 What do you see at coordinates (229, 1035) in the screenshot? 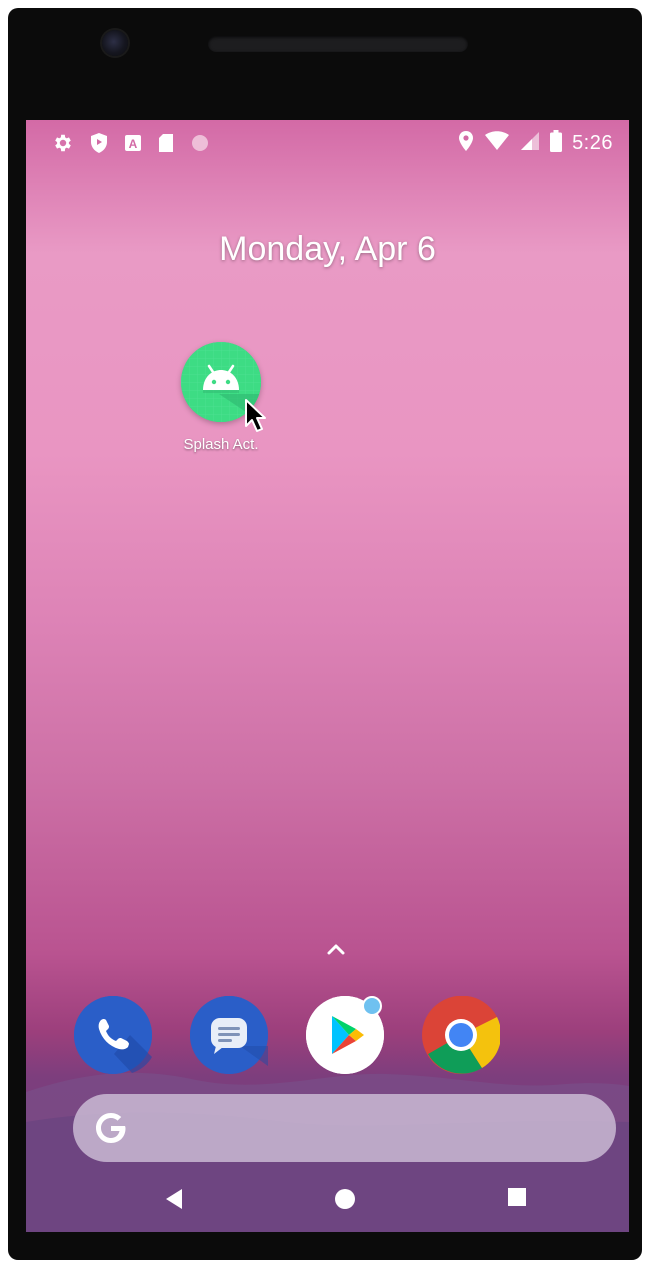
I see `messages-icon` at bounding box center [229, 1035].